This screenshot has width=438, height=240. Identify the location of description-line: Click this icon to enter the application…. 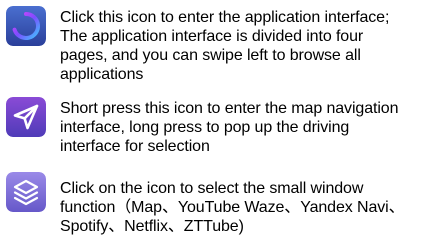
(225, 17).